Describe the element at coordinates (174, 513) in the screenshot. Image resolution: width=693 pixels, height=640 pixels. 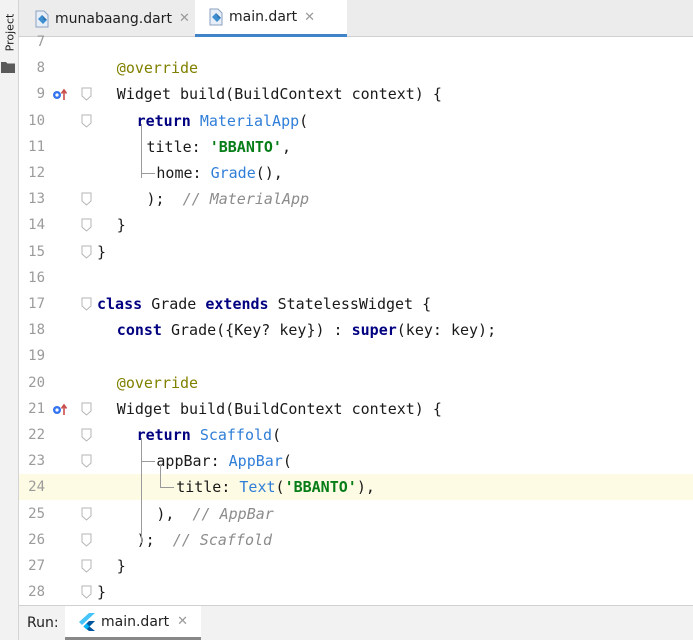
I see `code-token-plain: ),` at that location.